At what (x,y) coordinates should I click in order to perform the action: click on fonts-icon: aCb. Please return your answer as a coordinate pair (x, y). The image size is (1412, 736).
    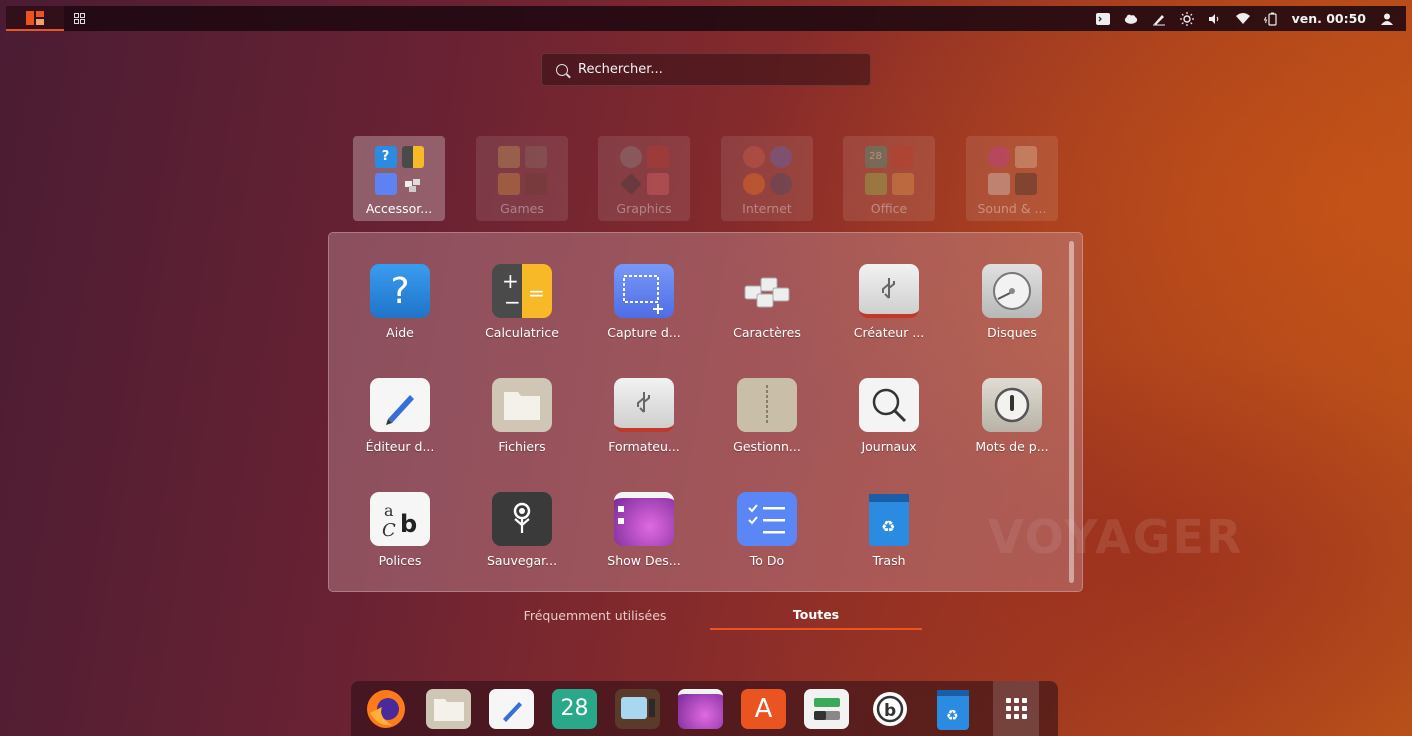
    Looking at the image, I should click on (400, 519).